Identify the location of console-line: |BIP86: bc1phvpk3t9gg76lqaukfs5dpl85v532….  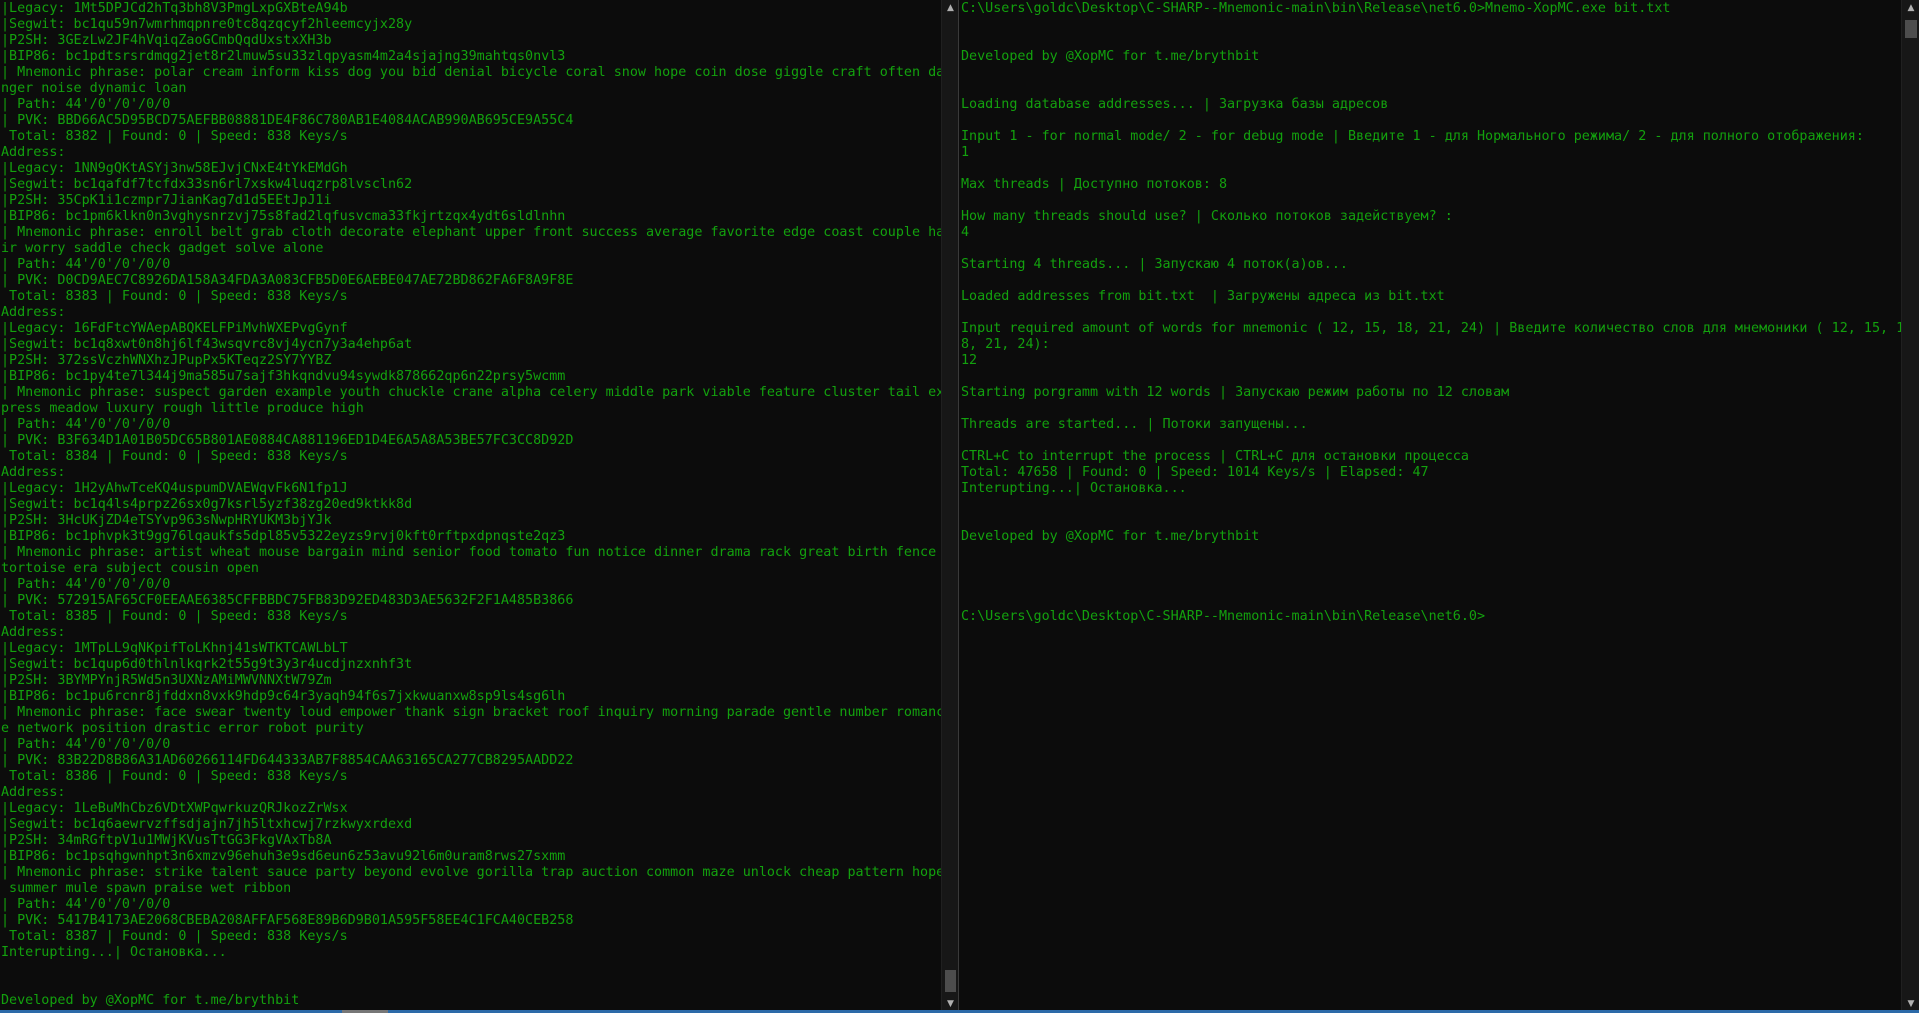
(283, 536).